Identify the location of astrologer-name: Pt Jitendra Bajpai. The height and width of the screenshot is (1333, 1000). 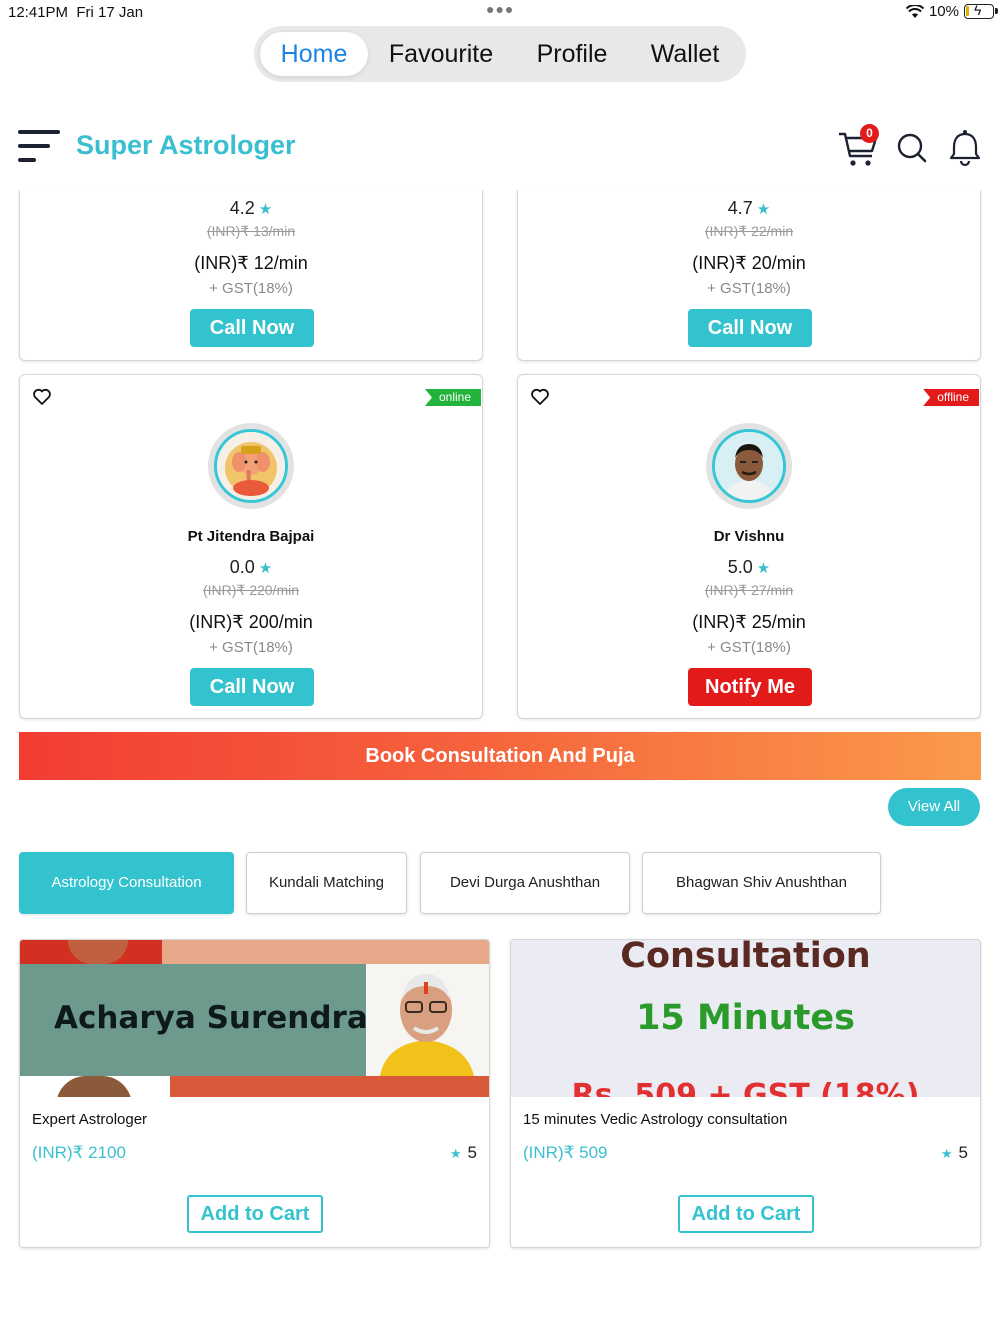
(251, 536).